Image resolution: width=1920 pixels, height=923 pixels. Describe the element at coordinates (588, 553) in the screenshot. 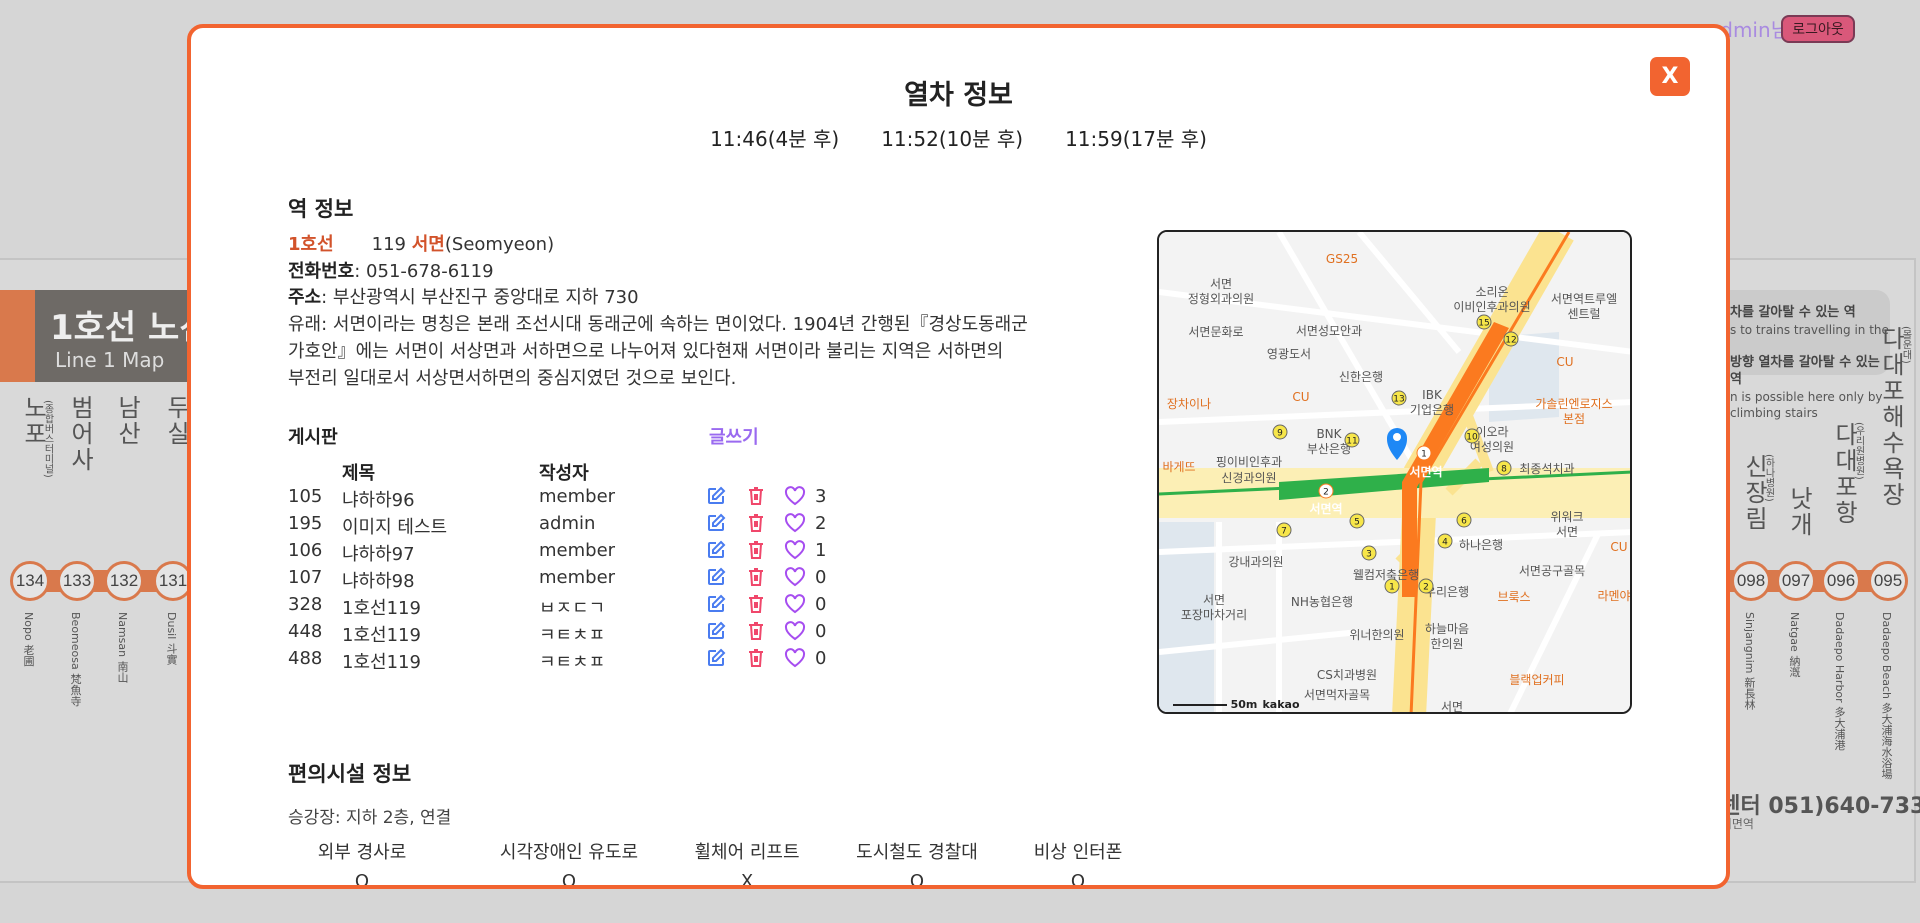

I see `table-row: 106 냐하하97 member 1` at that location.